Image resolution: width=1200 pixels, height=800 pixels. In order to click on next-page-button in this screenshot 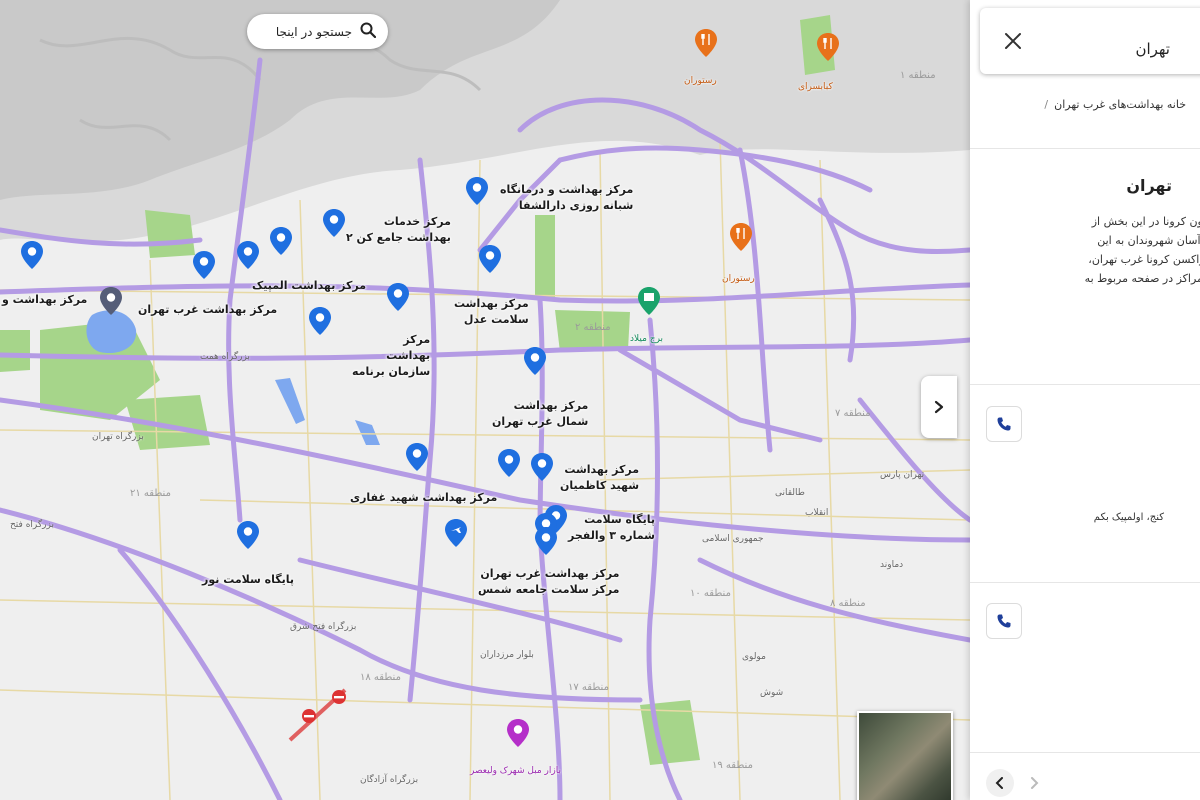, I will do `click(1034, 783)`.